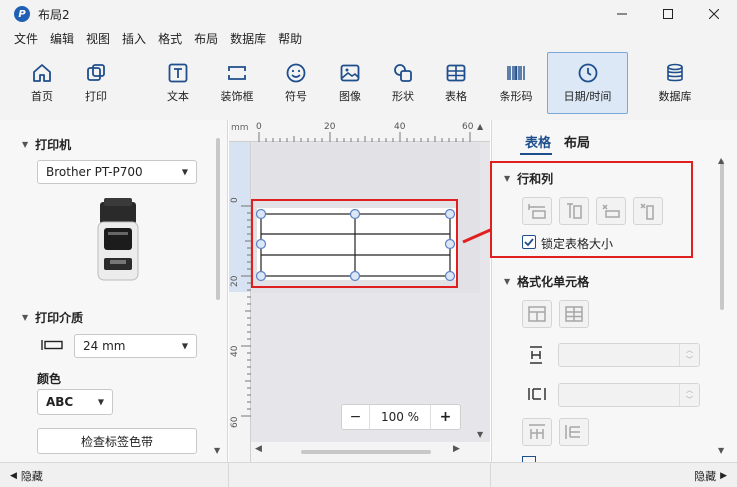  What do you see at coordinates (468, 127) in the screenshot?
I see `ruler-top-label: 60` at bounding box center [468, 127].